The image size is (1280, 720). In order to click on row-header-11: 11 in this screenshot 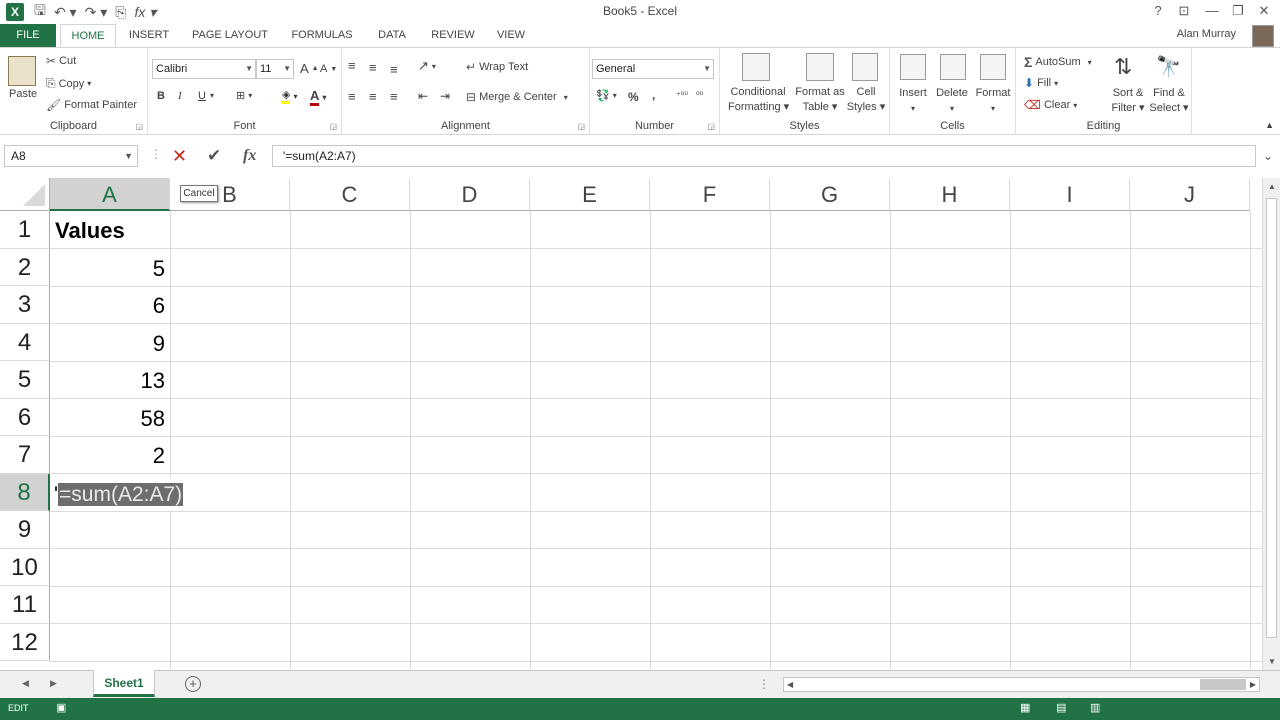, I will do `click(25, 605)`.